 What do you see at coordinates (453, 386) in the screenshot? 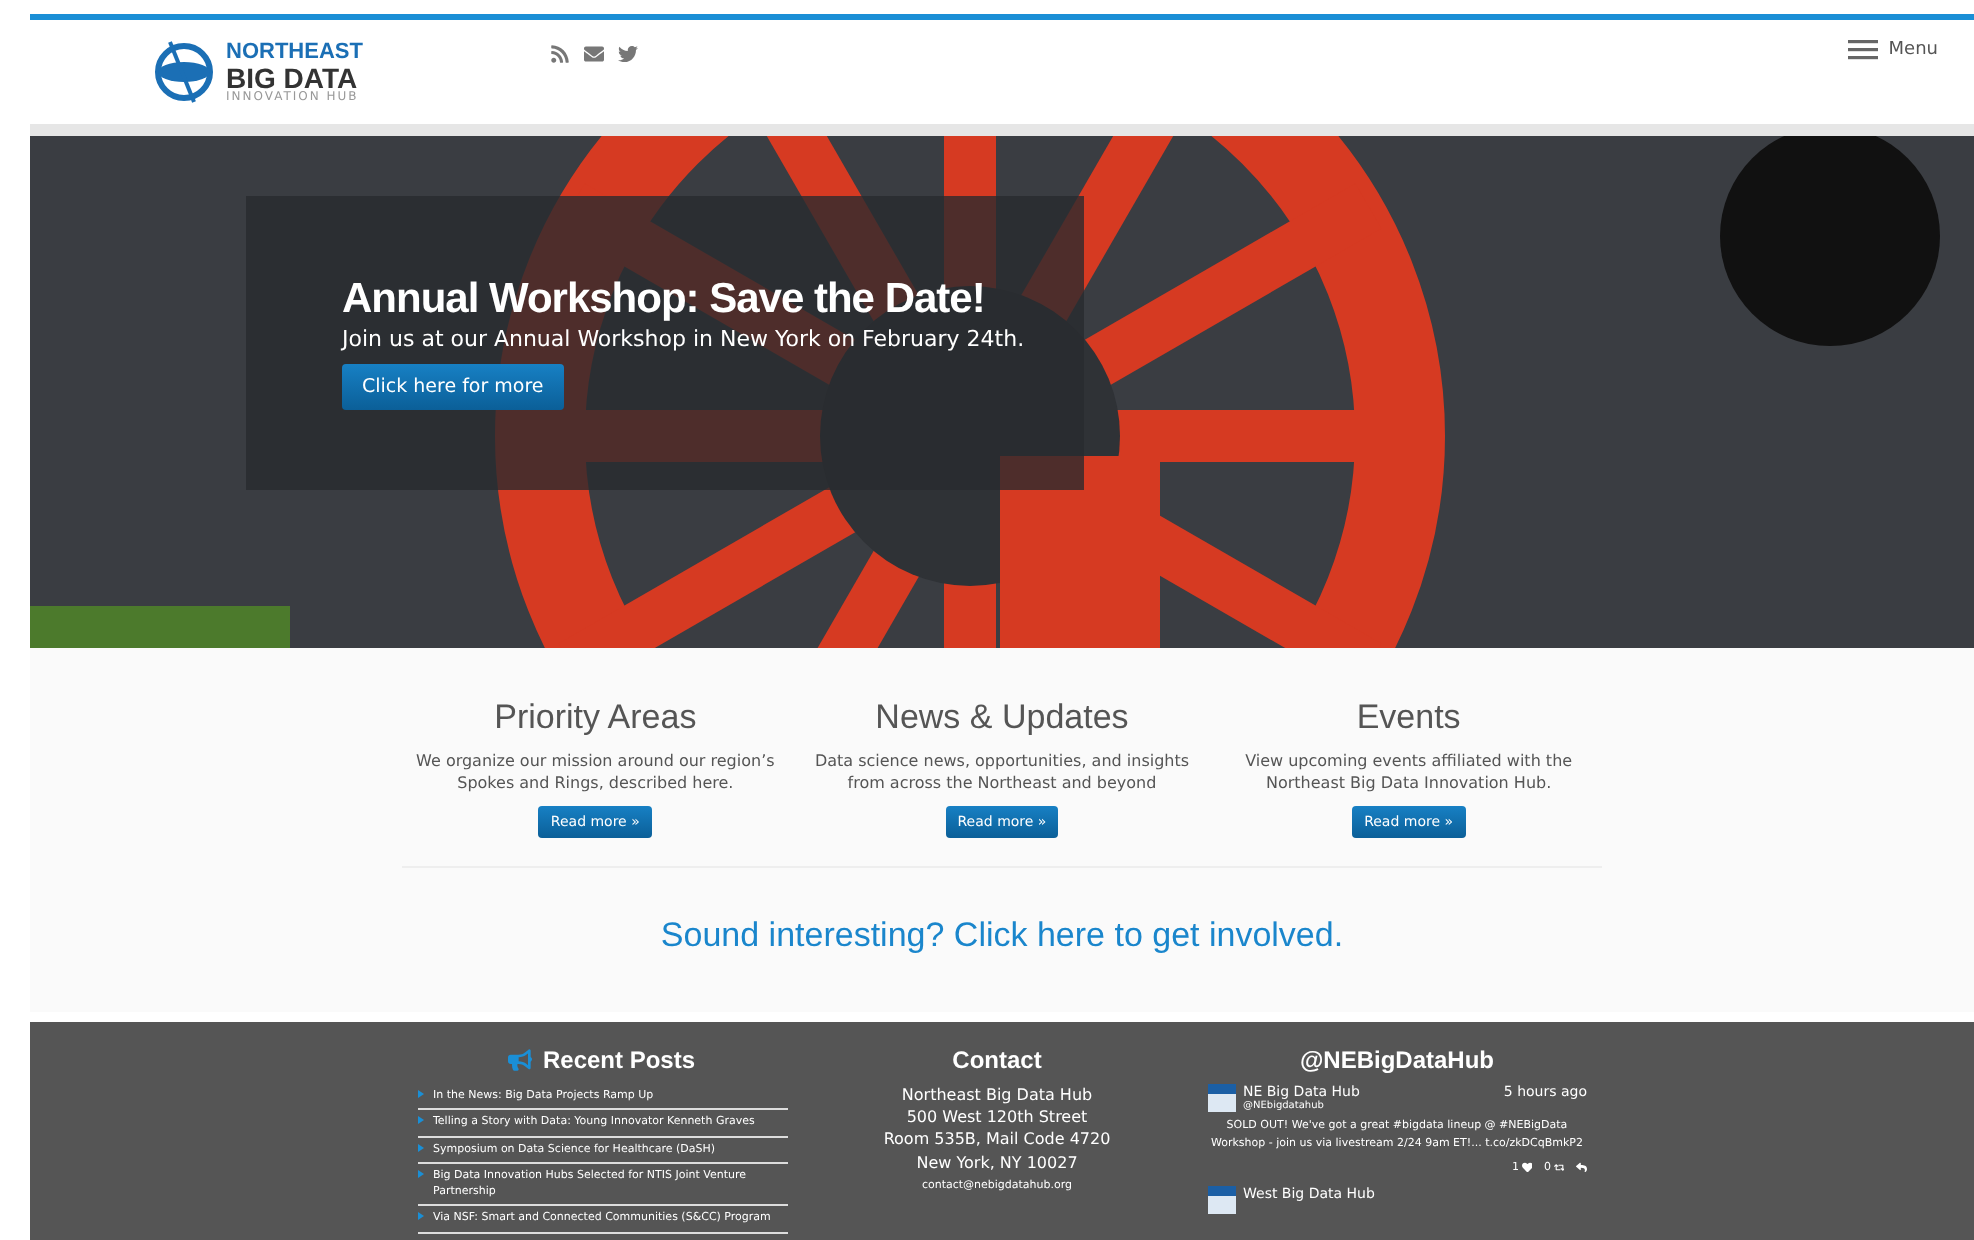
I see `hero-button: Click here for more` at bounding box center [453, 386].